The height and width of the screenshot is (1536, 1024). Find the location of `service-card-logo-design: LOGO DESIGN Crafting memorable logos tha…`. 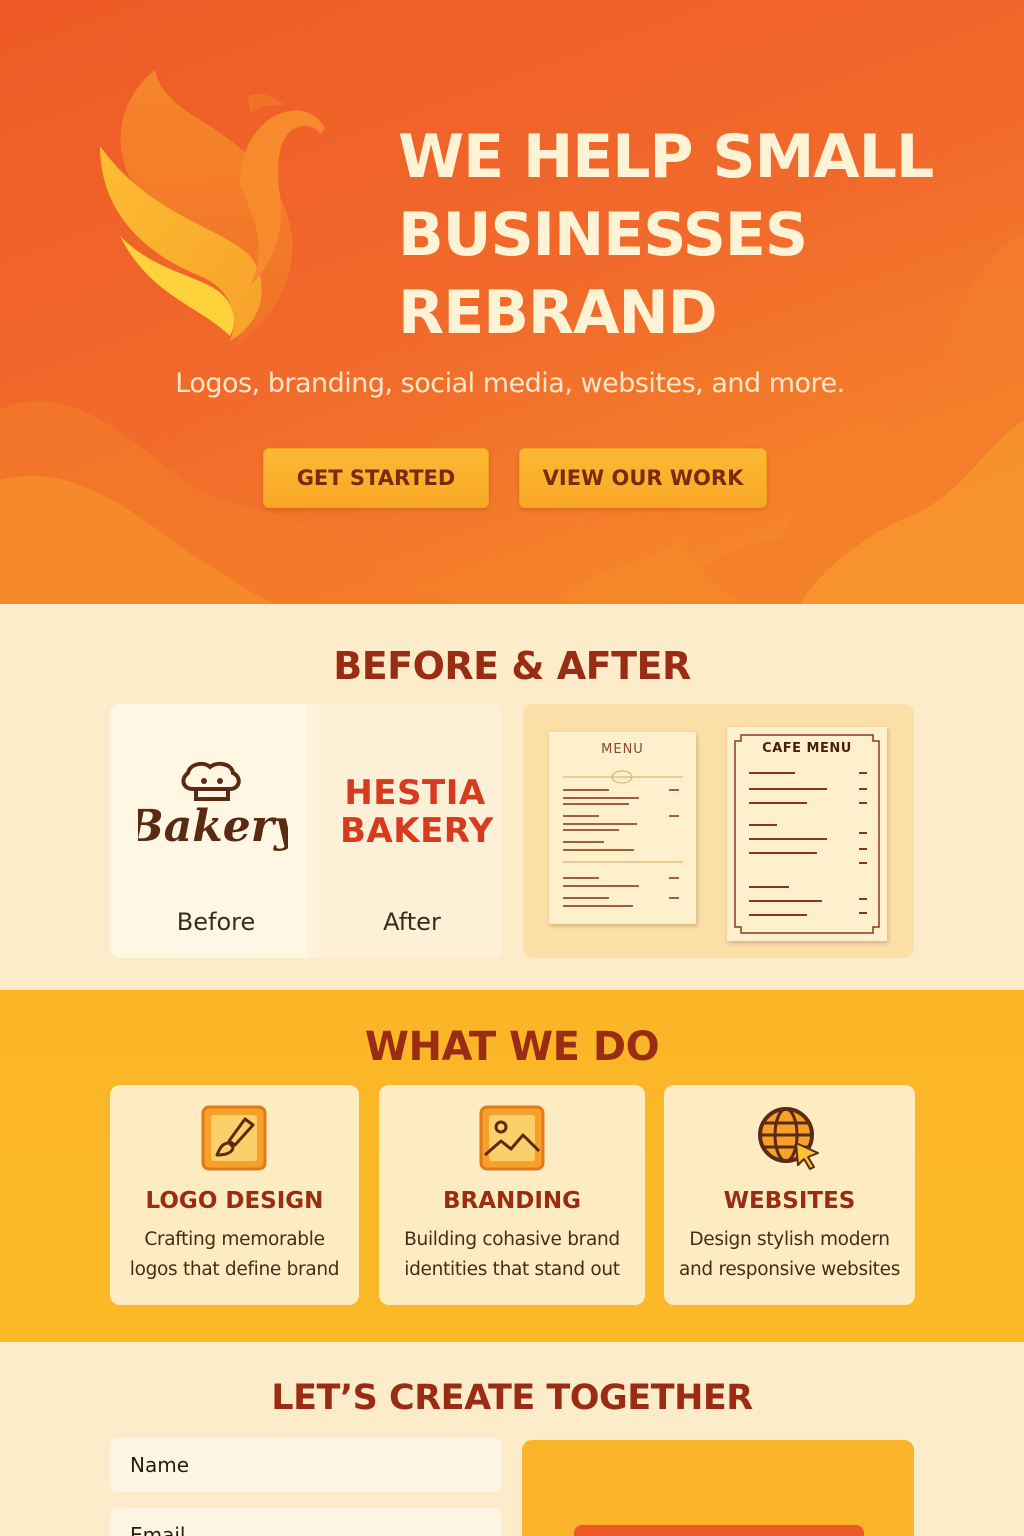

service-card-logo-design: LOGO DESIGN Crafting memorable logos tha… is located at coordinates (234, 1195).